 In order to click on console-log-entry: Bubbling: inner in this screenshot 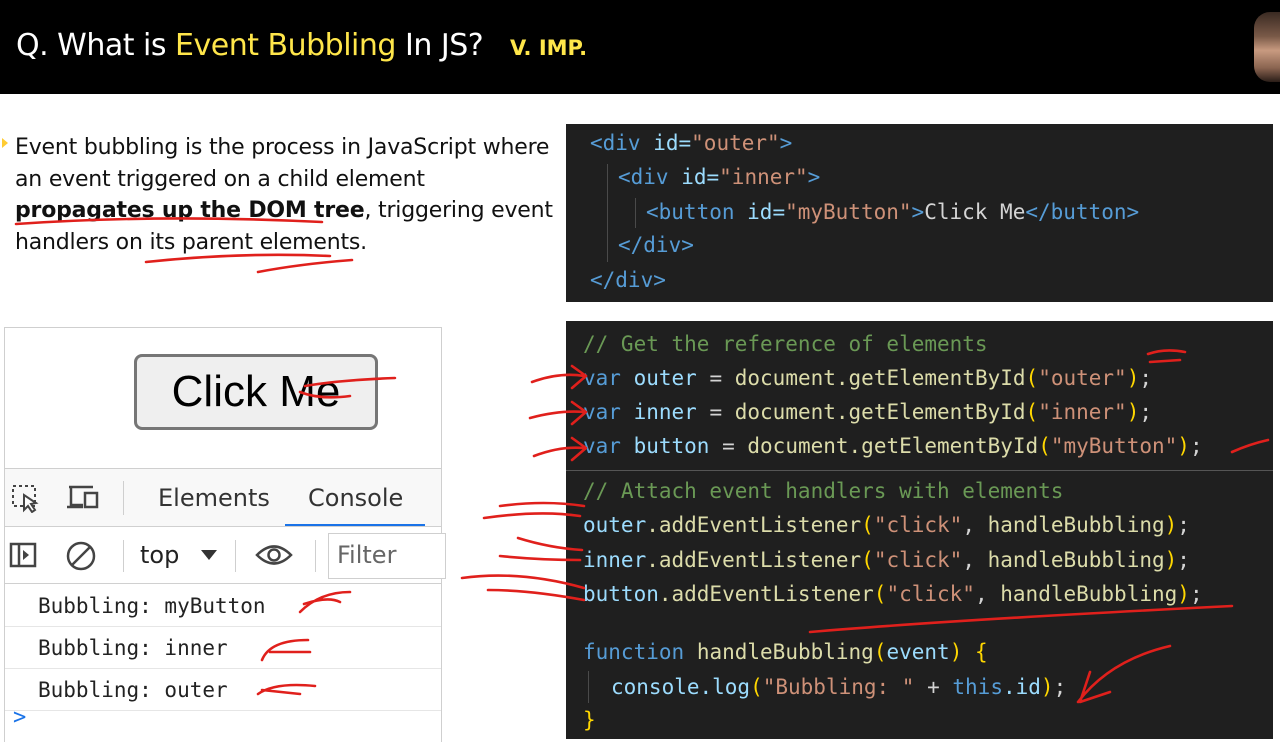, I will do `click(223, 648)`.